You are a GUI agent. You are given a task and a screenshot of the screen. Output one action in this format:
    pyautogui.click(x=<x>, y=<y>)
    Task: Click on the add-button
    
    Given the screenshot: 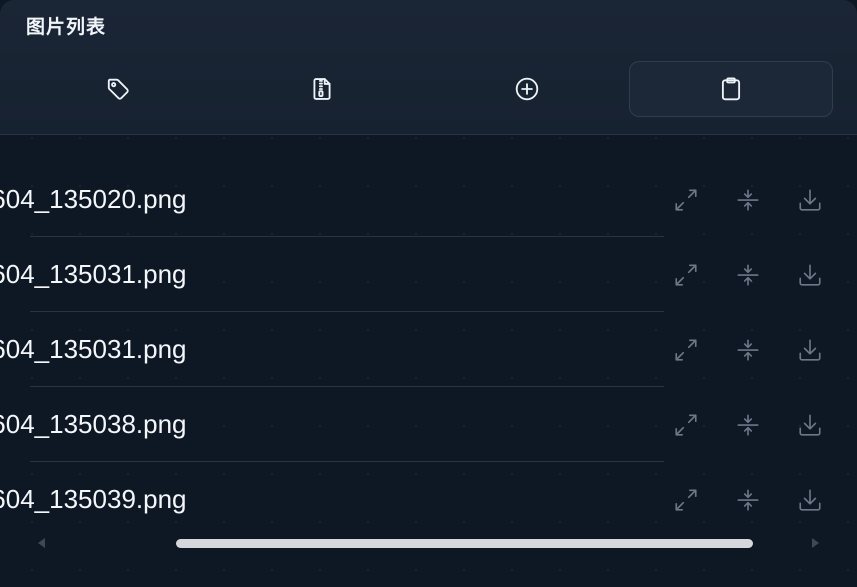 What is the action you would take?
    pyautogui.click(x=527, y=89)
    